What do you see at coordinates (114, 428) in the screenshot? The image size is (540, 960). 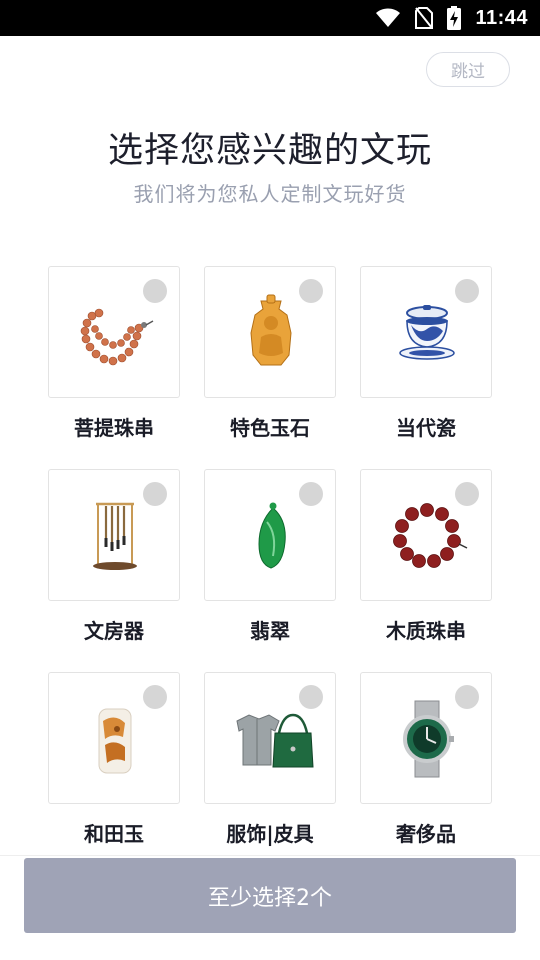 I see `category-label: 菩提珠串` at bounding box center [114, 428].